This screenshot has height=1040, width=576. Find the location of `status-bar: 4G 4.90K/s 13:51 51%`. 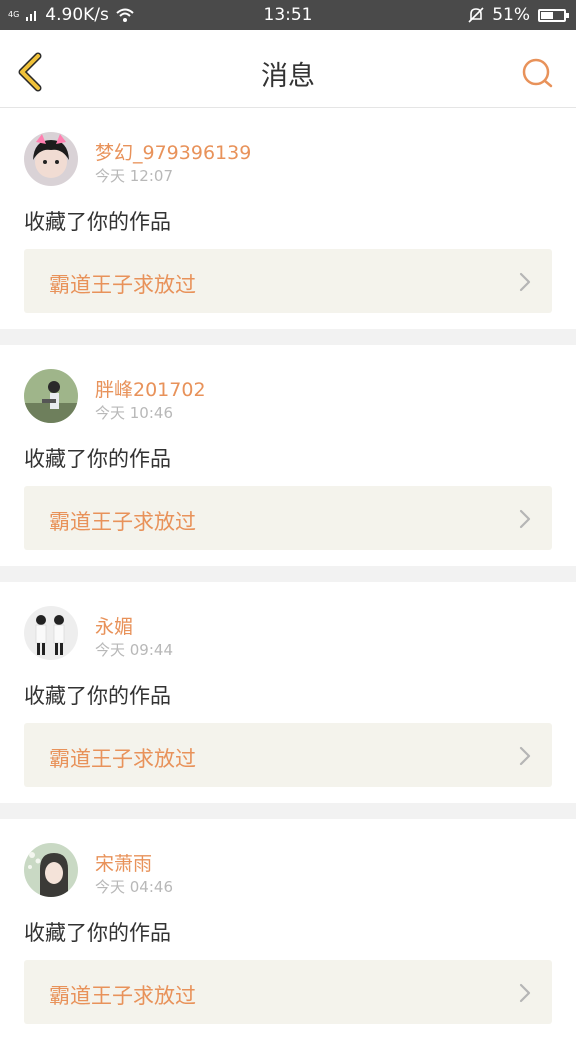

status-bar: 4G 4.90K/s 13:51 51% is located at coordinates (288, 15).